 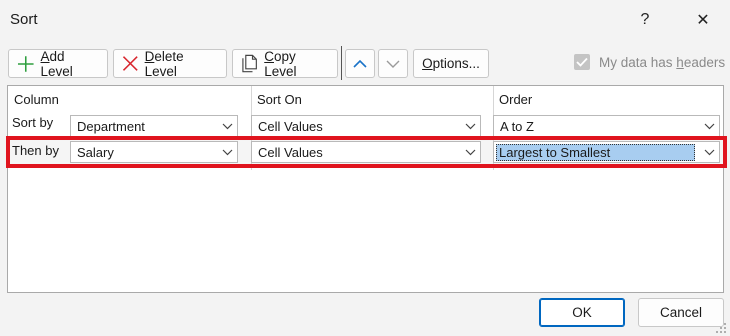 I want to click on column-header-order: Order, so click(x=516, y=99).